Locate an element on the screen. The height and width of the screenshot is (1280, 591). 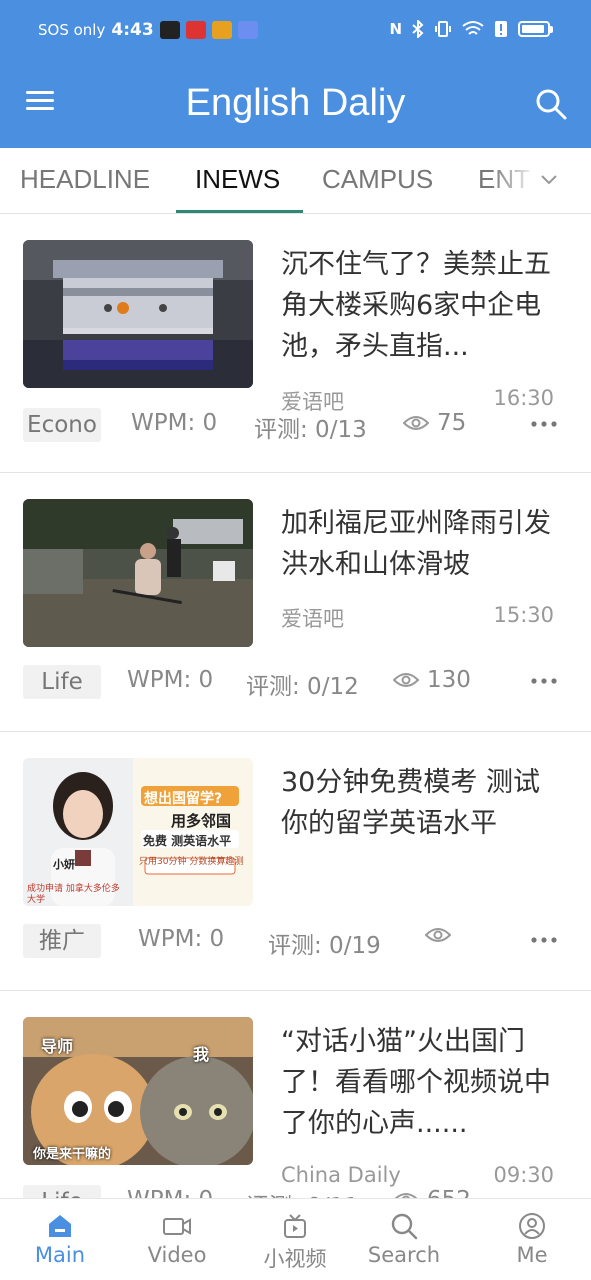
nav-video: Video is located at coordinates (177, 1239).